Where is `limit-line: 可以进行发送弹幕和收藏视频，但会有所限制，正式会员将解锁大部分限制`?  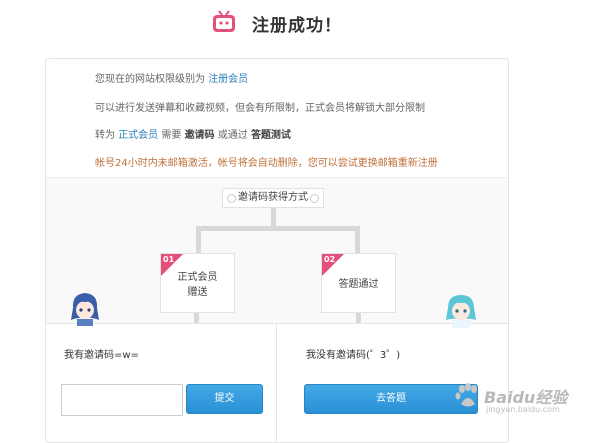 limit-line: 可以进行发送弹幕和收藏视频，但会有所限制，正式会员将解锁大部分限制 is located at coordinates (260, 108).